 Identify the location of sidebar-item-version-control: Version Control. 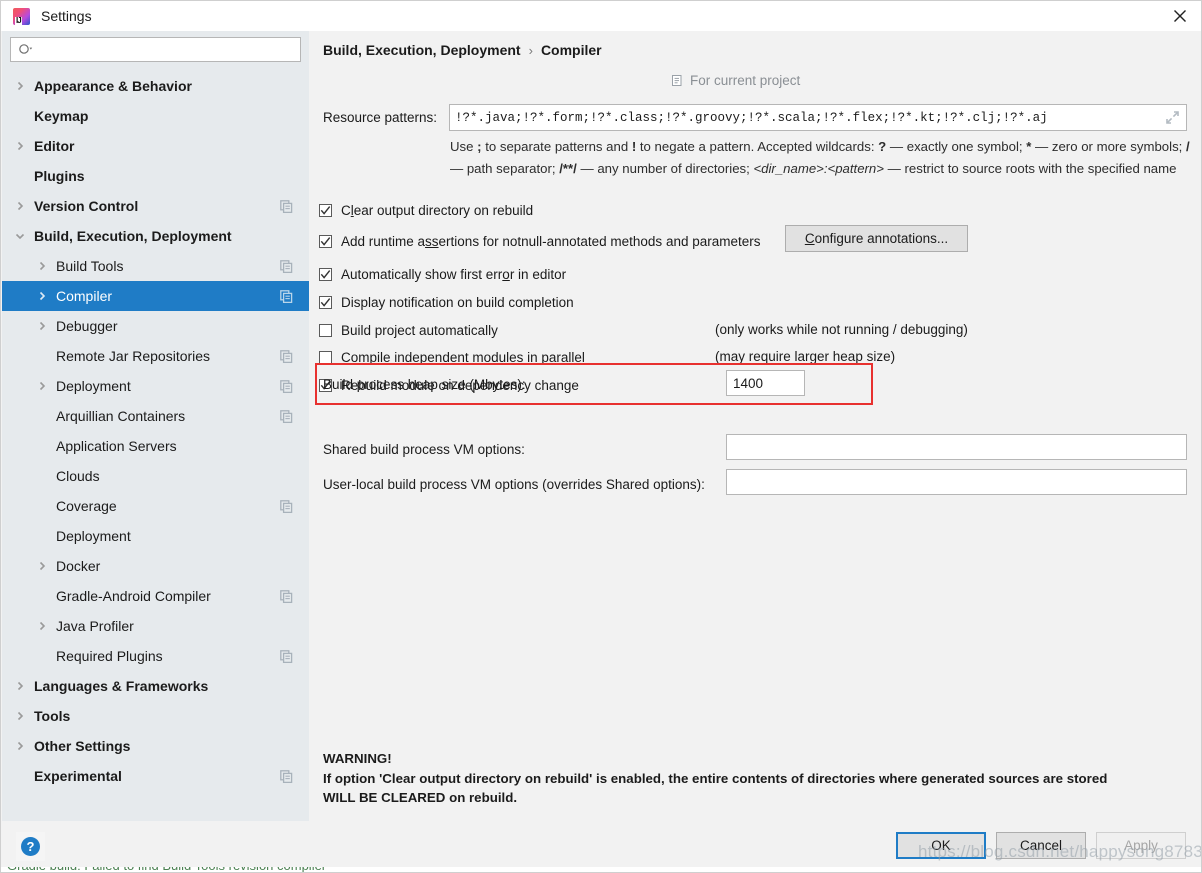
(155, 206).